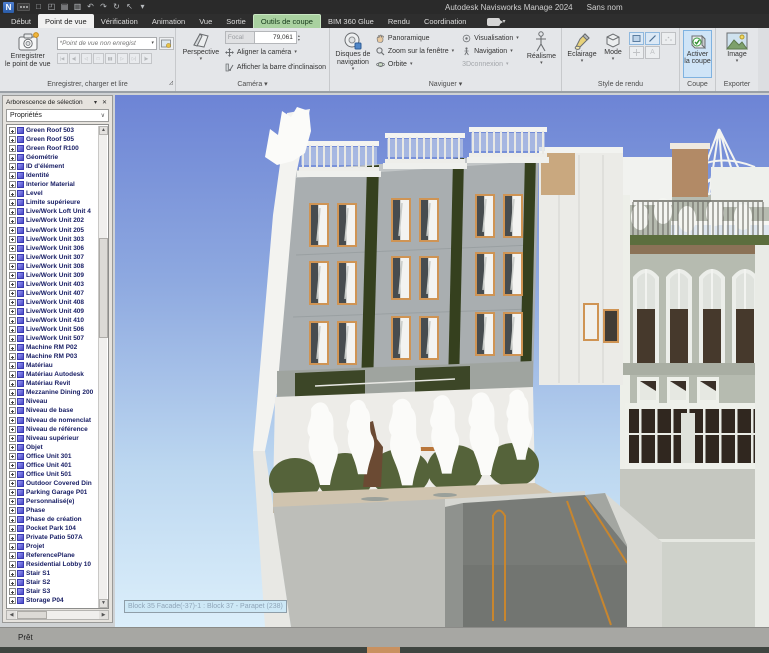  Describe the element at coordinates (53, 465) in the screenshot. I see `tree-item: Office Unit 401` at that location.